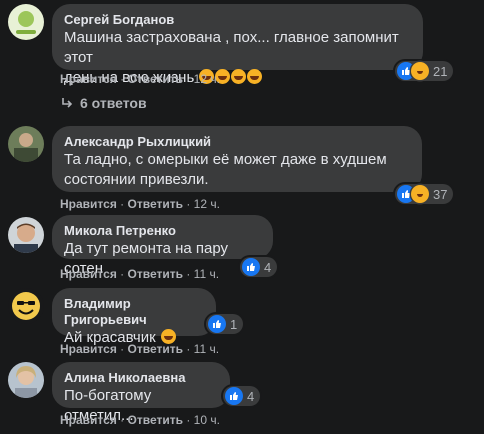 The width and height of the screenshot is (484, 434). I want to click on reactions-count: 1, so click(234, 324).